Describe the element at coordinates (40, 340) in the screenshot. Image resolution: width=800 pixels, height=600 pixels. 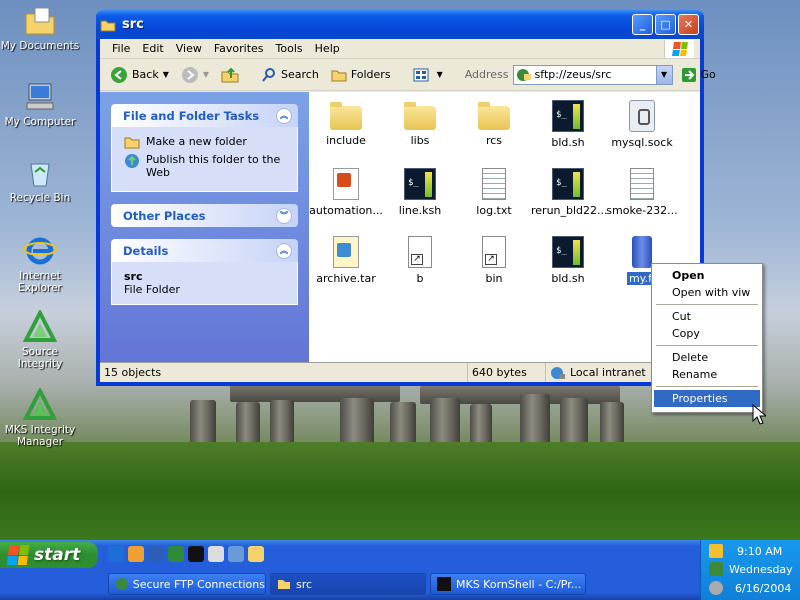
I see `desktop-icon-source-integrity: Source Integrity` at that location.